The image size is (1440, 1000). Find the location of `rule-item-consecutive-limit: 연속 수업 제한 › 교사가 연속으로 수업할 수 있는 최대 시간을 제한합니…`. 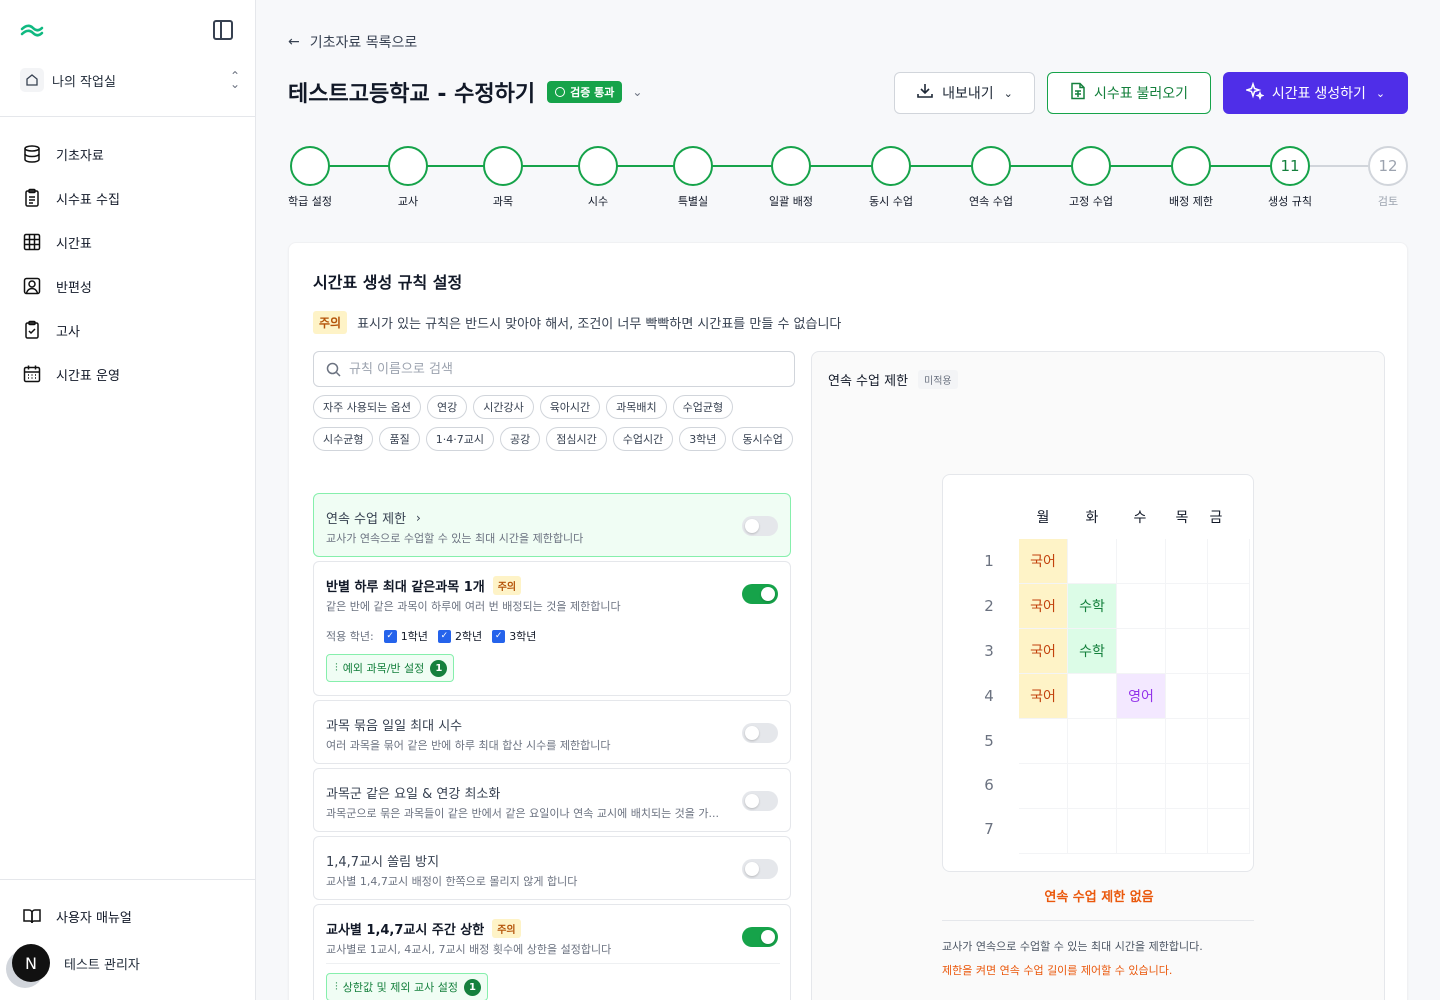

rule-item-consecutive-limit: 연속 수업 제한 › 교사가 연속으로 수업할 수 있는 최대 시간을 제한합니… is located at coordinates (552, 525).